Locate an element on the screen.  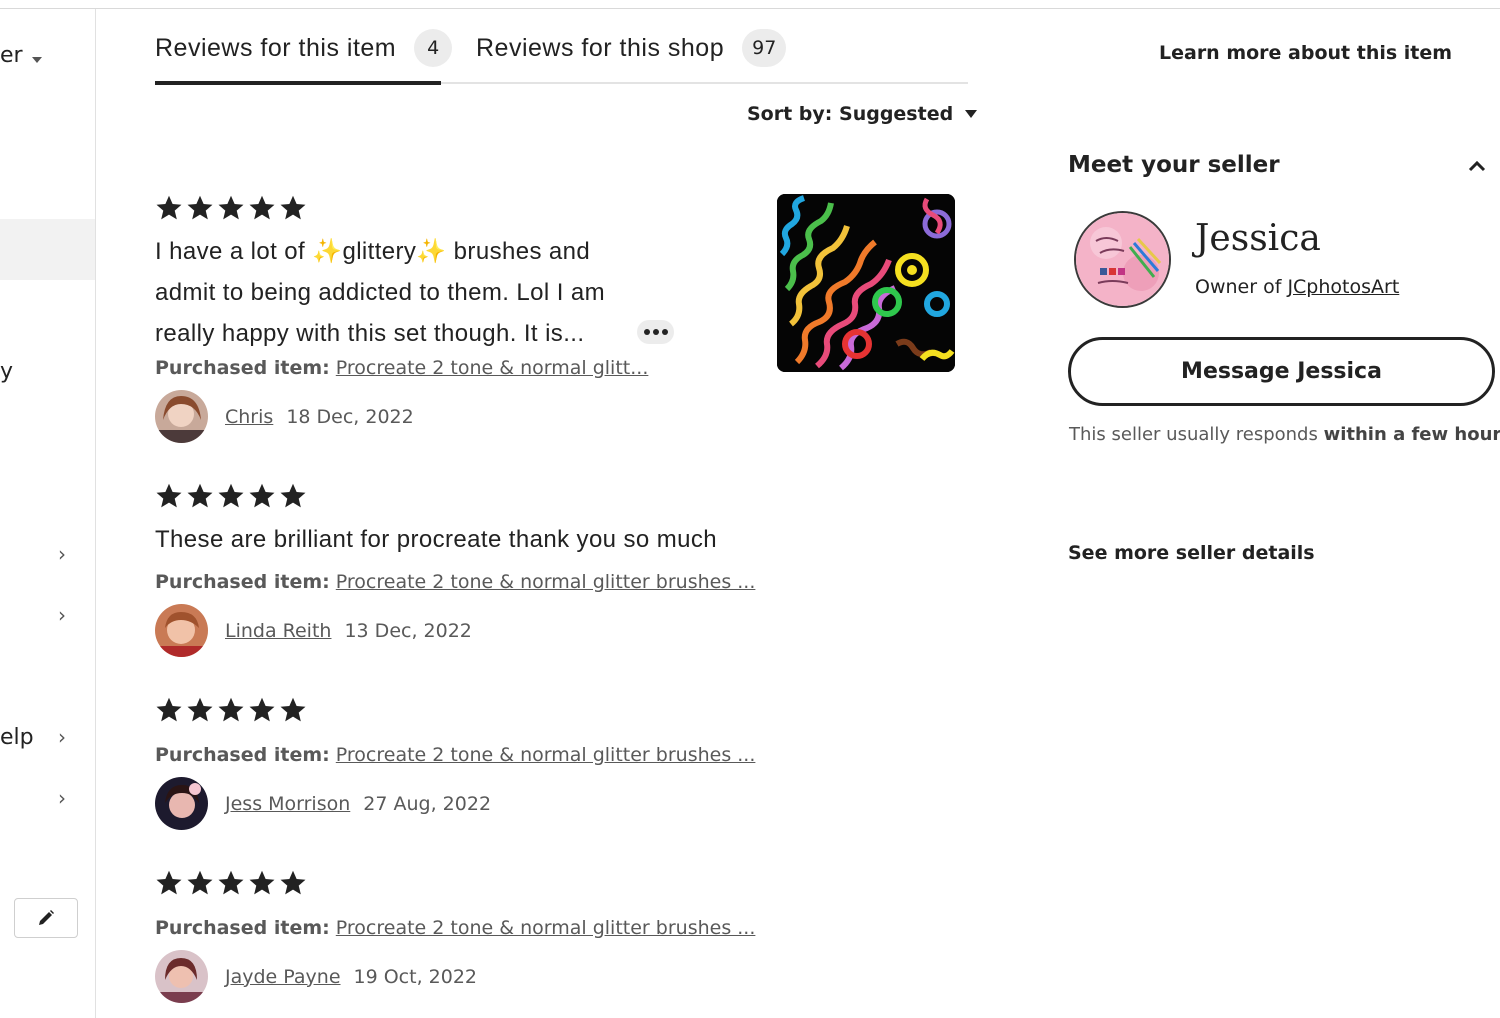
expand-review-button is located at coordinates (655, 332).